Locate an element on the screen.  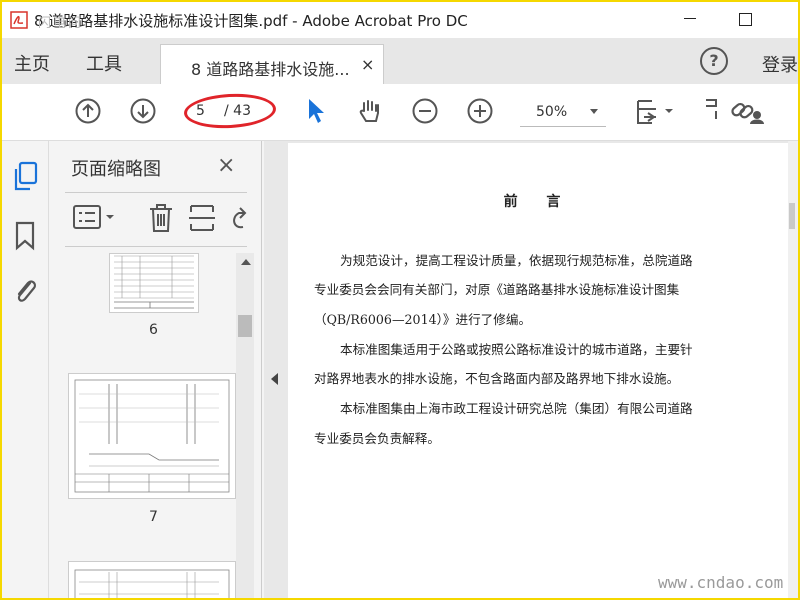
next-page-icon is located at coordinates (143, 111).